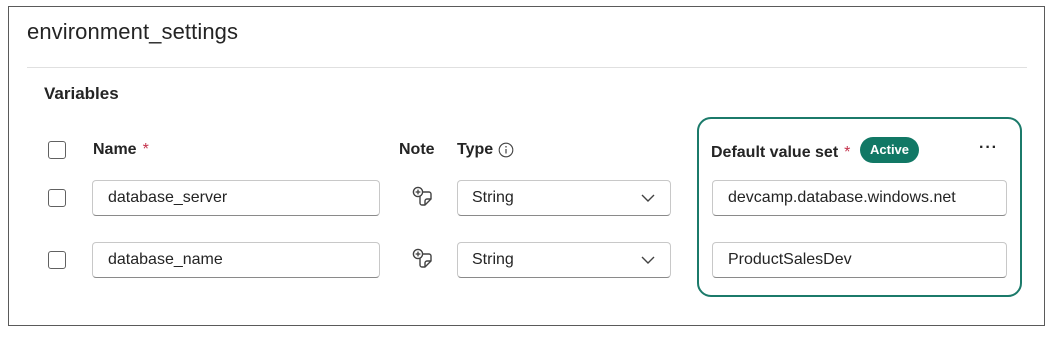  I want to click on default-value-input-database-name: ProductSalesDev, so click(859, 260).